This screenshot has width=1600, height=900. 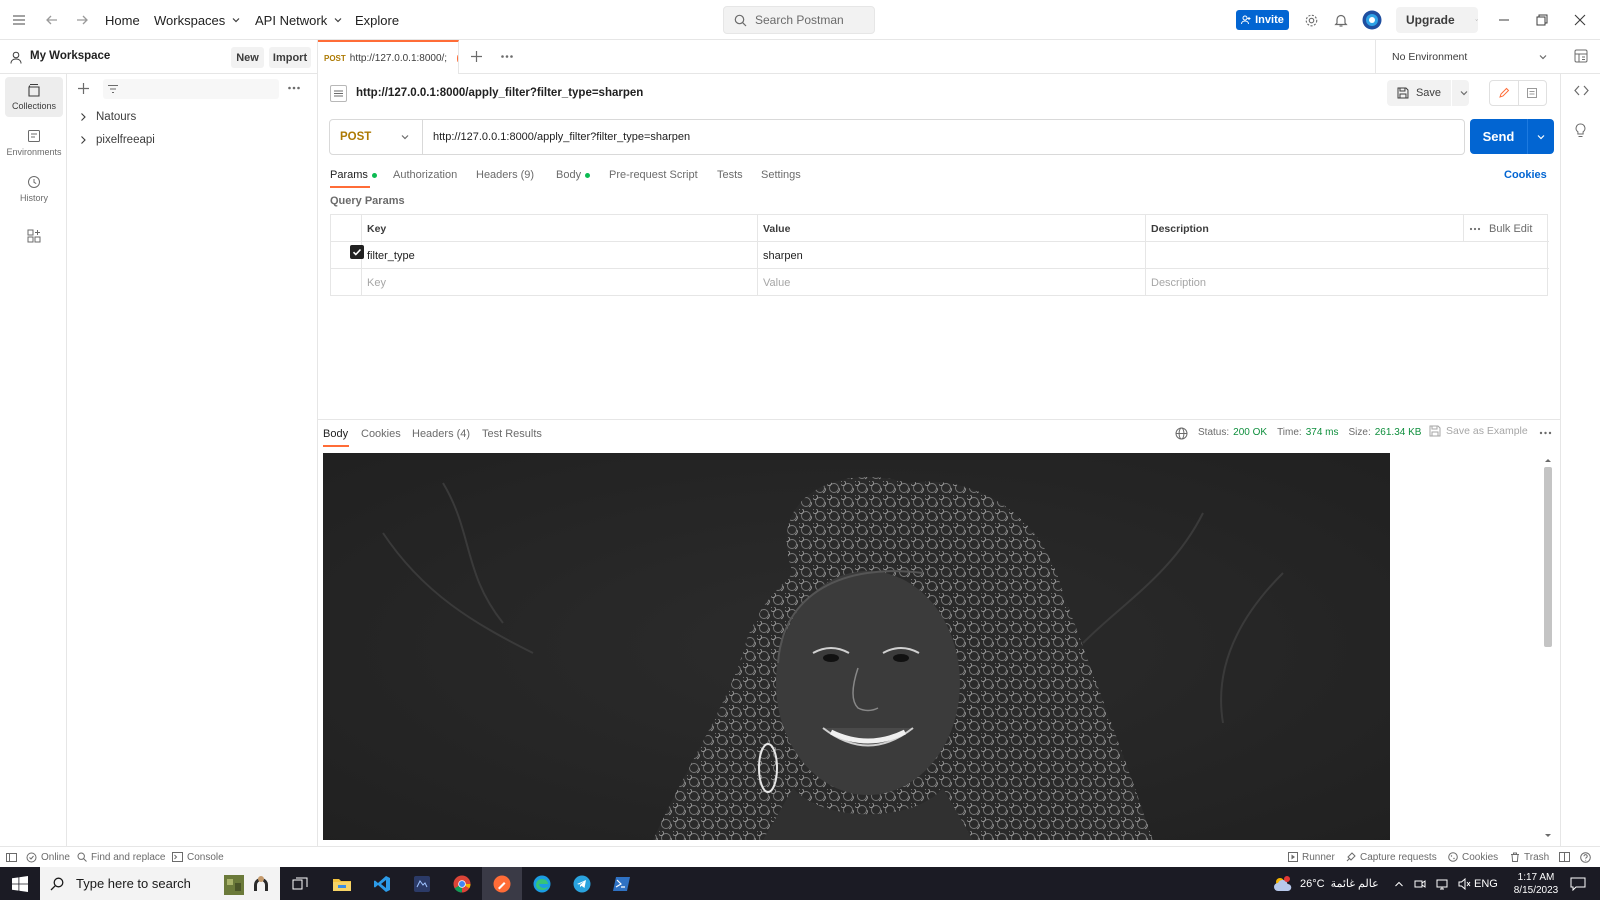 I want to click on rail-configure, so click(x=34, y=236).